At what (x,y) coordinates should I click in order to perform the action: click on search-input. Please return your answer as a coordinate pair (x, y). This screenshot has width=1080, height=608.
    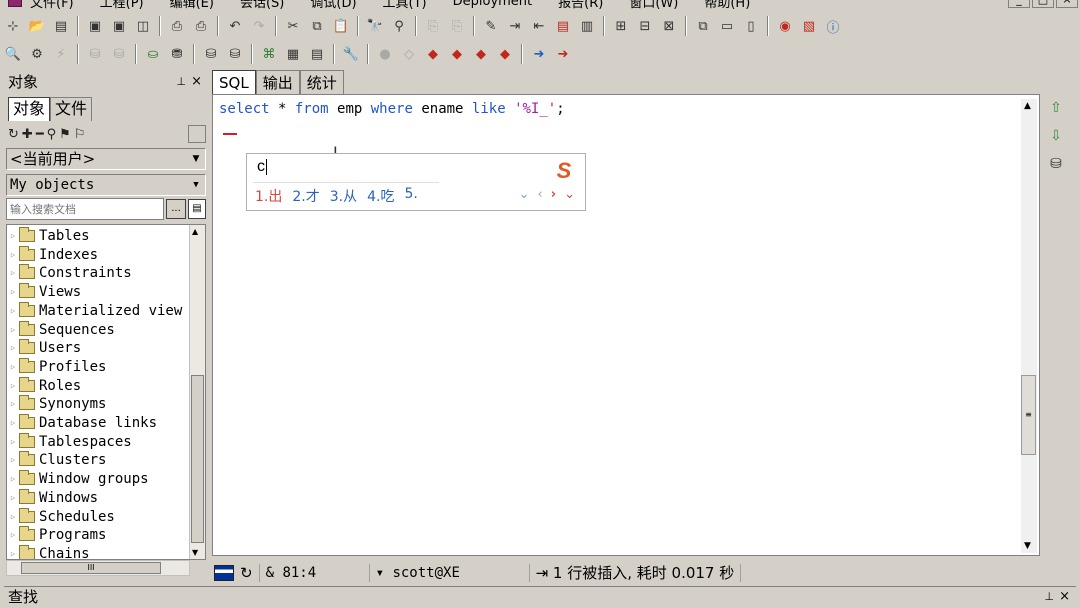
    Looking at the image, I should click on (85, 209).